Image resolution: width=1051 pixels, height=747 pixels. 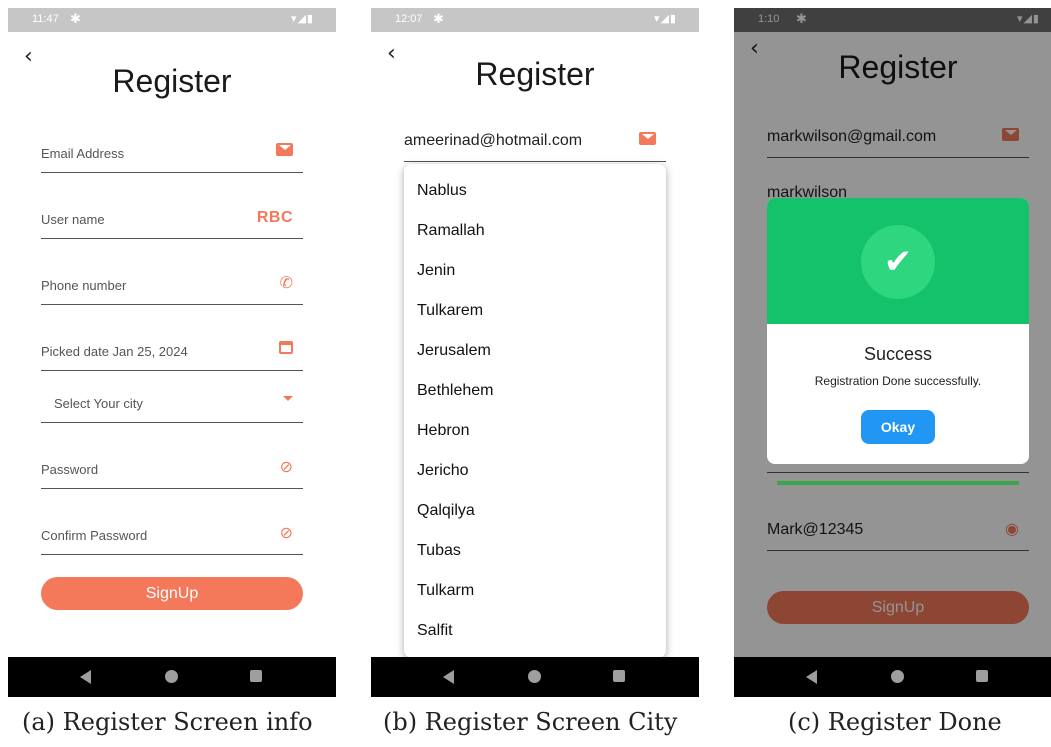 I want to click on city-option: Tubas, so click(x=439, y=551).